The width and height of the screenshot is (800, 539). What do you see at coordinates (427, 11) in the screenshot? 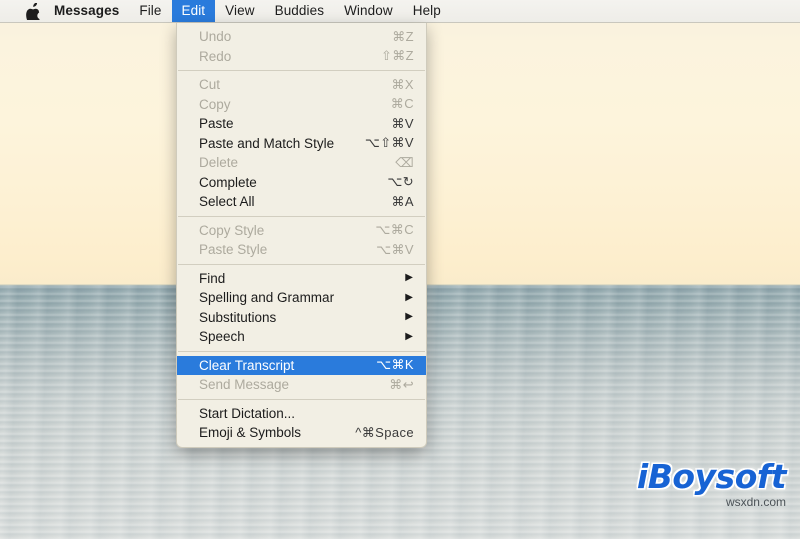
I see `menubar-item-help: Help` at bounding box center [427, 11].